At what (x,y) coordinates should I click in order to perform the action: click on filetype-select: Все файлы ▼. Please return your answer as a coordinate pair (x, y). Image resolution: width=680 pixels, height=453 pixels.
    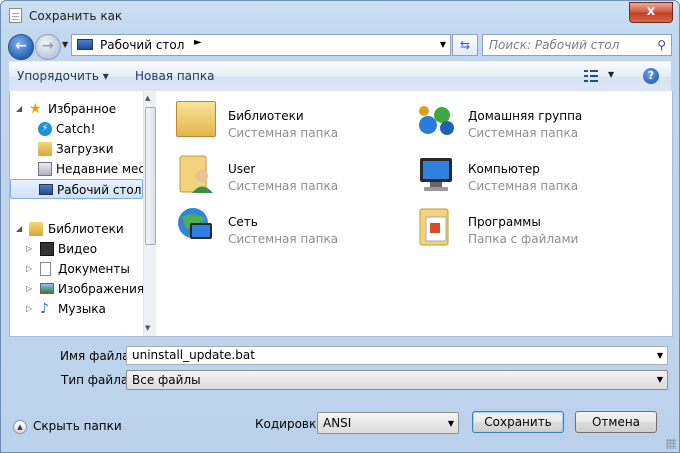
    Looking at the image, I should click on (397, 380).